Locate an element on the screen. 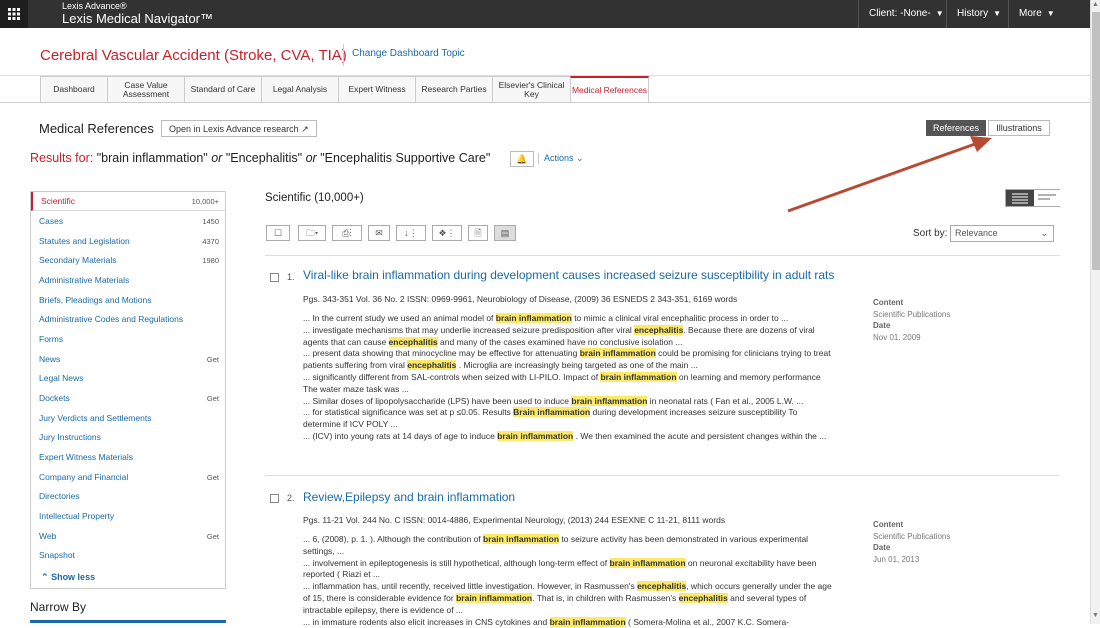  sort-value: Relevance is located at coordinates (976, 233).